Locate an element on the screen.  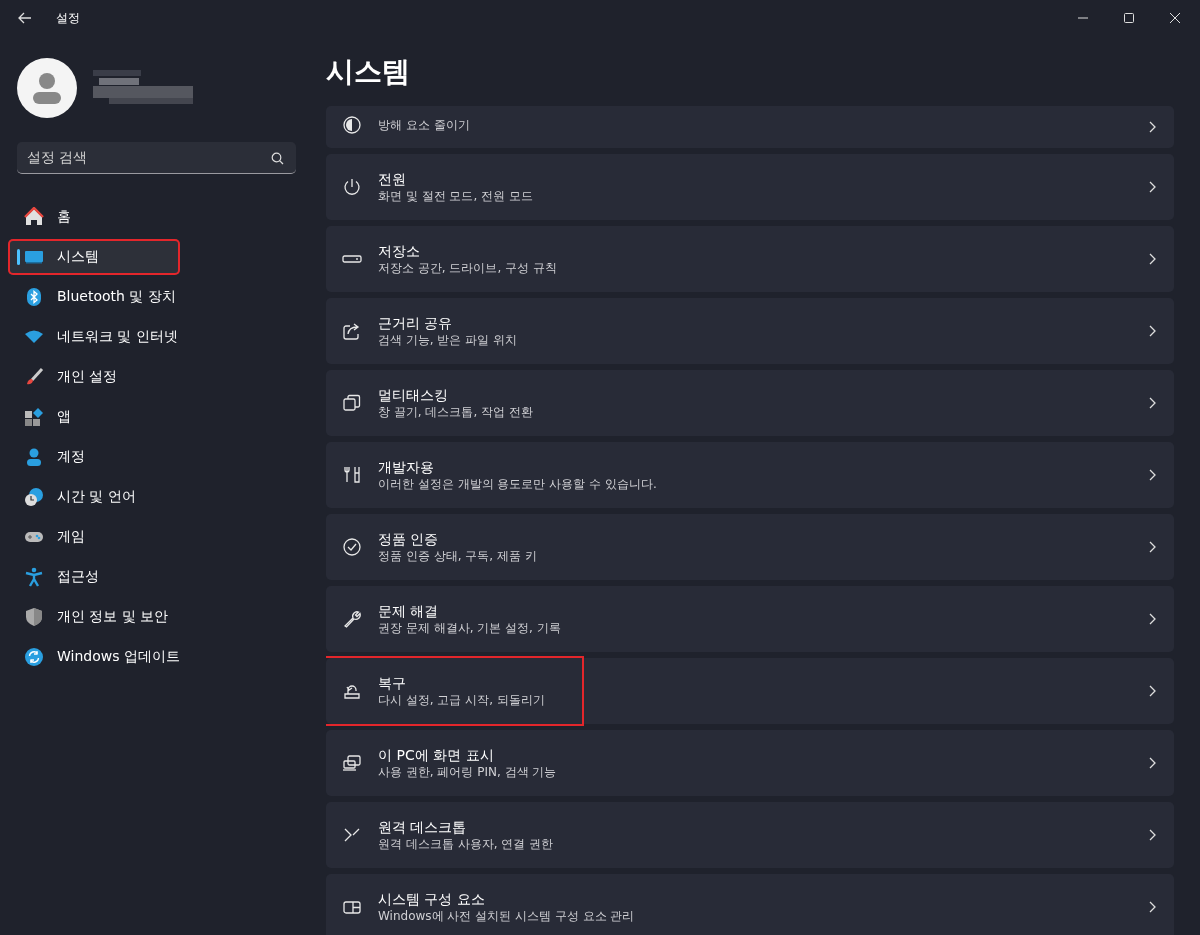
sidebar-item: Bluetooth 및 장치 is located at coordinates (152, 296).